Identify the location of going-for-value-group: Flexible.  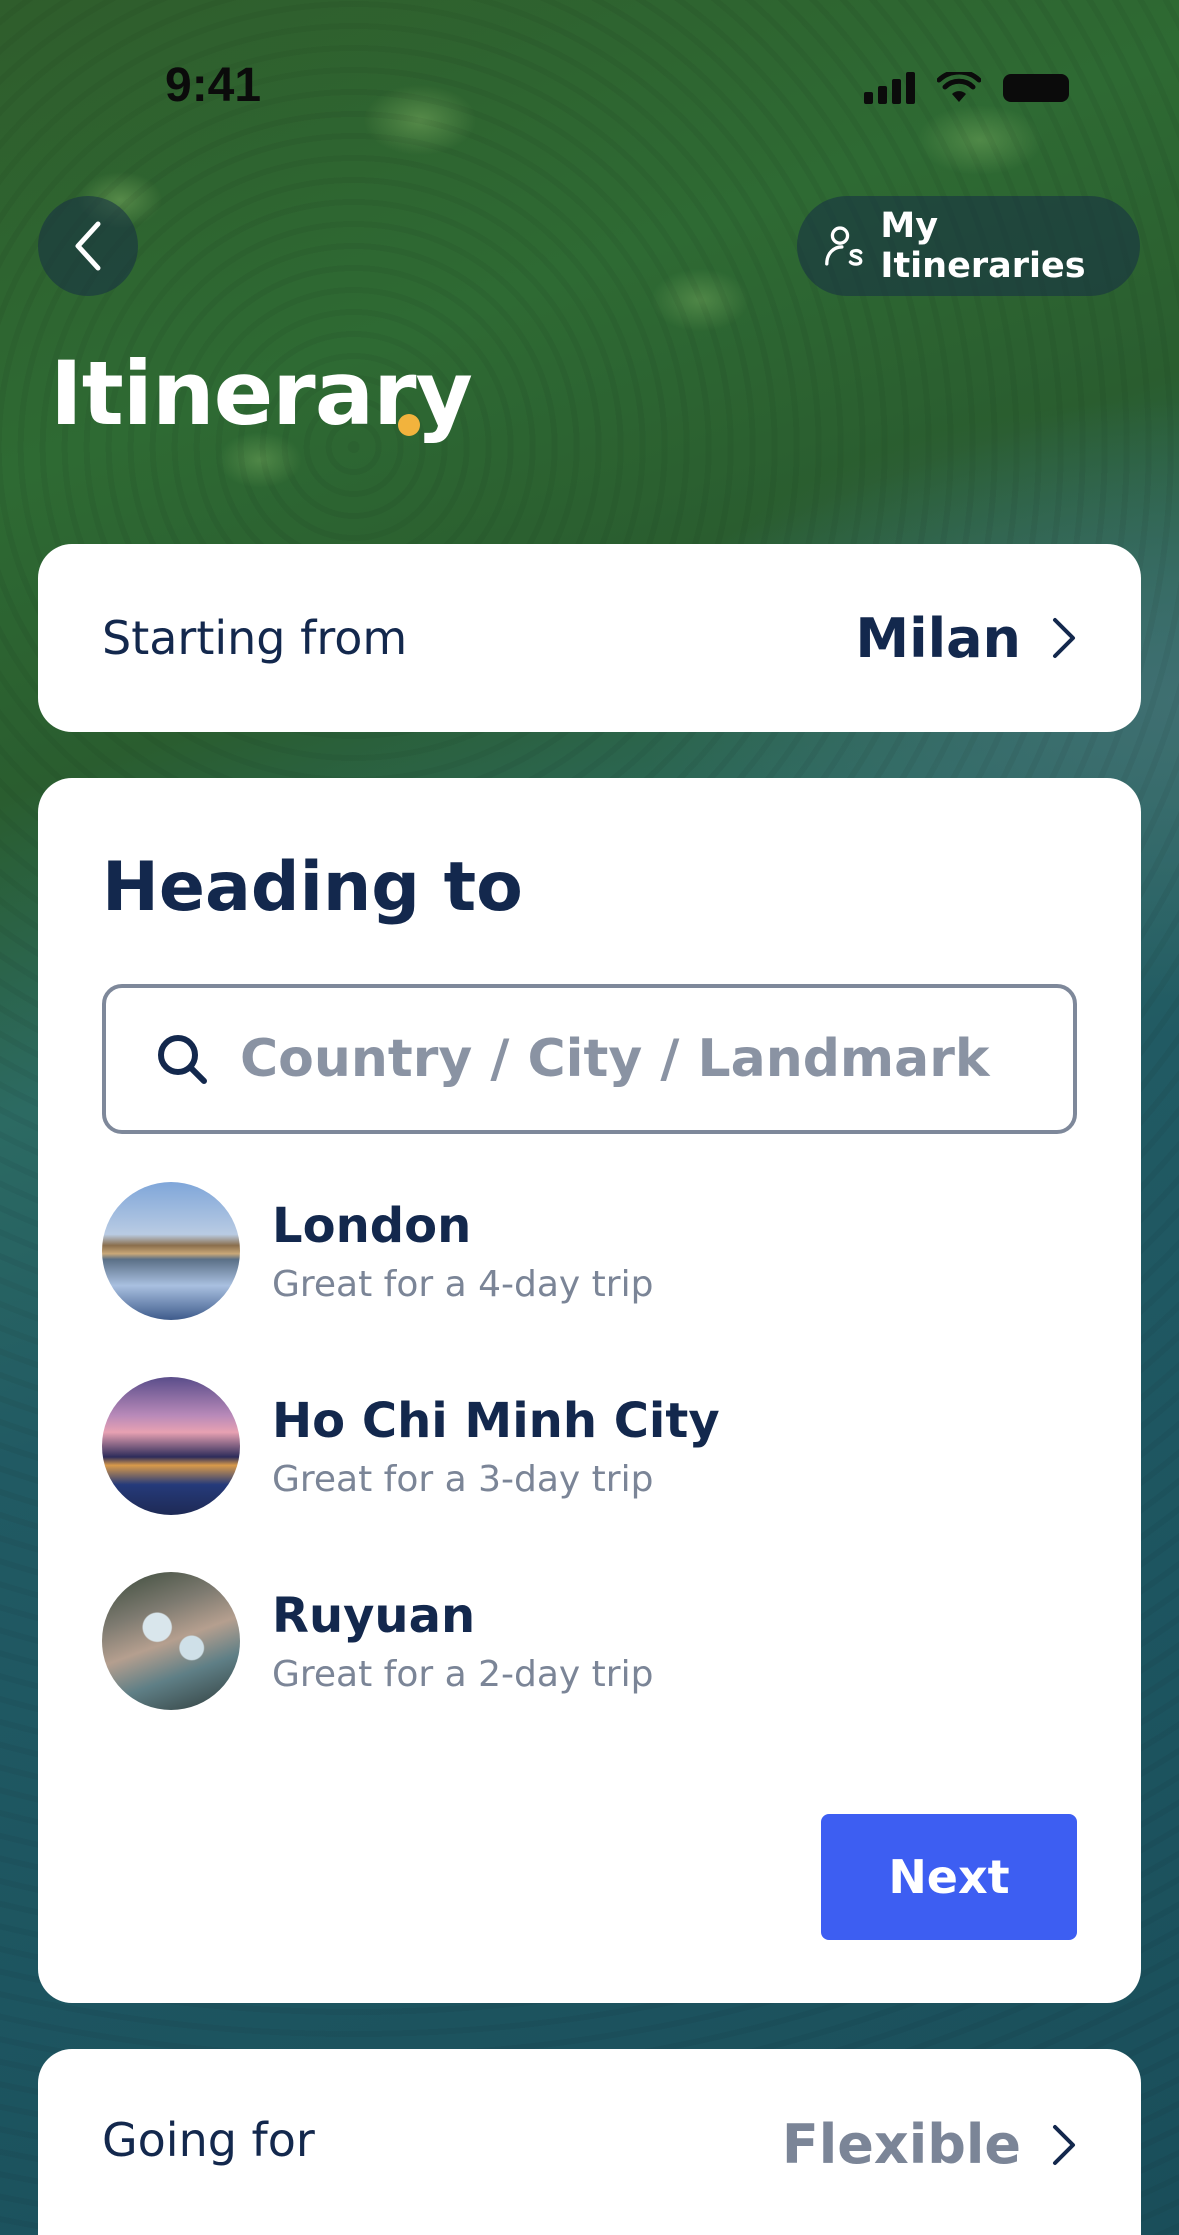
(929, 2144).